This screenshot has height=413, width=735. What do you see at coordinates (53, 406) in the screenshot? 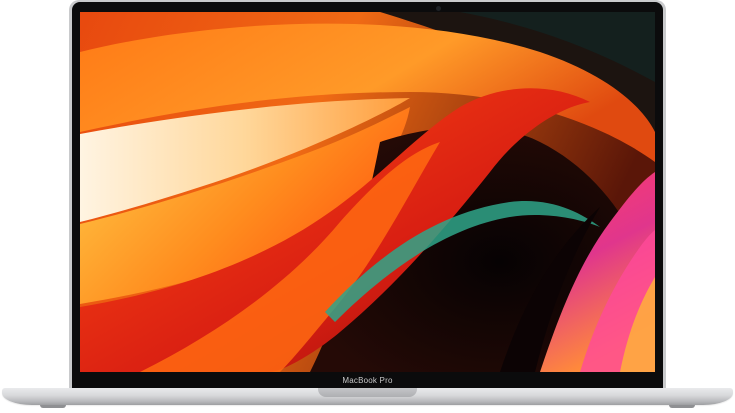
I see `rubber-foot-left` at bounding box center [53, 406].